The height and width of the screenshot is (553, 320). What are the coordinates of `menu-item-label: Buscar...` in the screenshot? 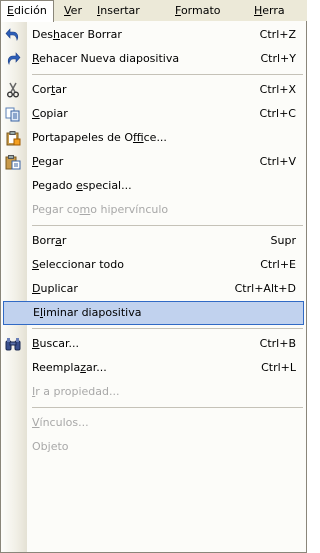 It's located at (56, 343).